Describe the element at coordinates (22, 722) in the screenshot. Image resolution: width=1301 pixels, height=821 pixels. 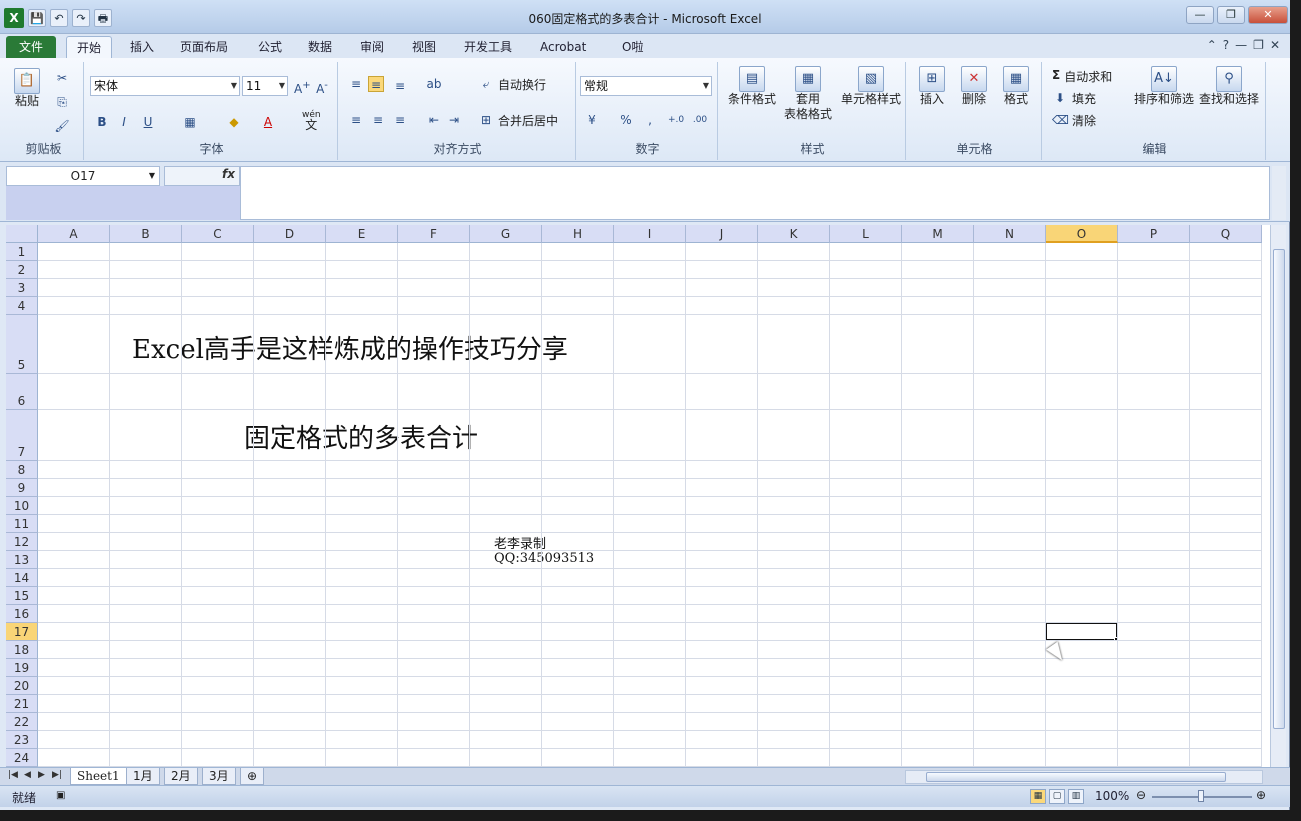
I see `row-header-22: 22` at that location.